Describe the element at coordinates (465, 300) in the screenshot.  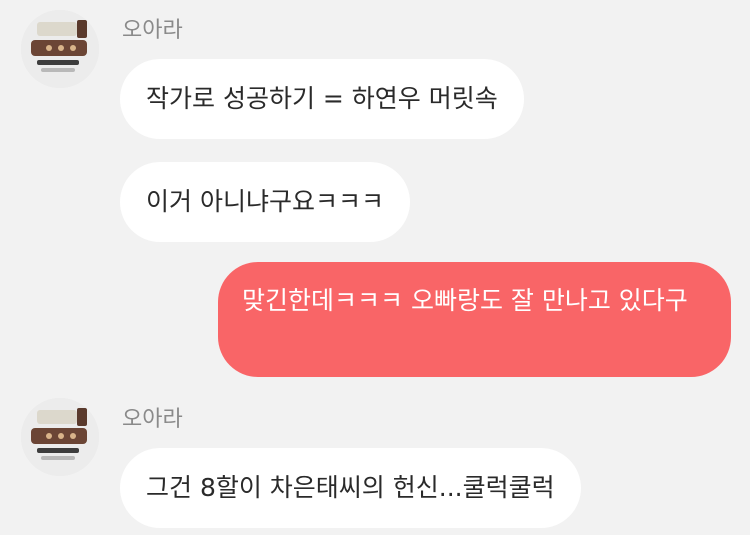
I see `message-text: 맞긴한데ㅋㅋㅋ 오빠랑도 잘 만나고 있다구` at that location.